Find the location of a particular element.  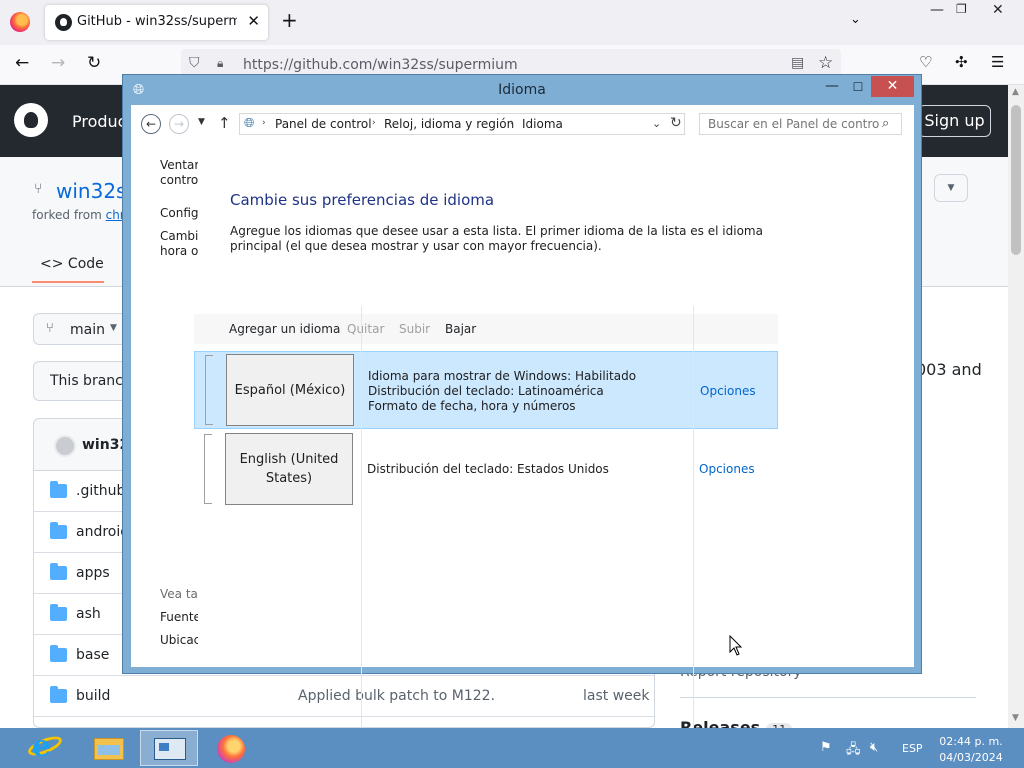

file-name: .github is located at coordinates (100, 491).